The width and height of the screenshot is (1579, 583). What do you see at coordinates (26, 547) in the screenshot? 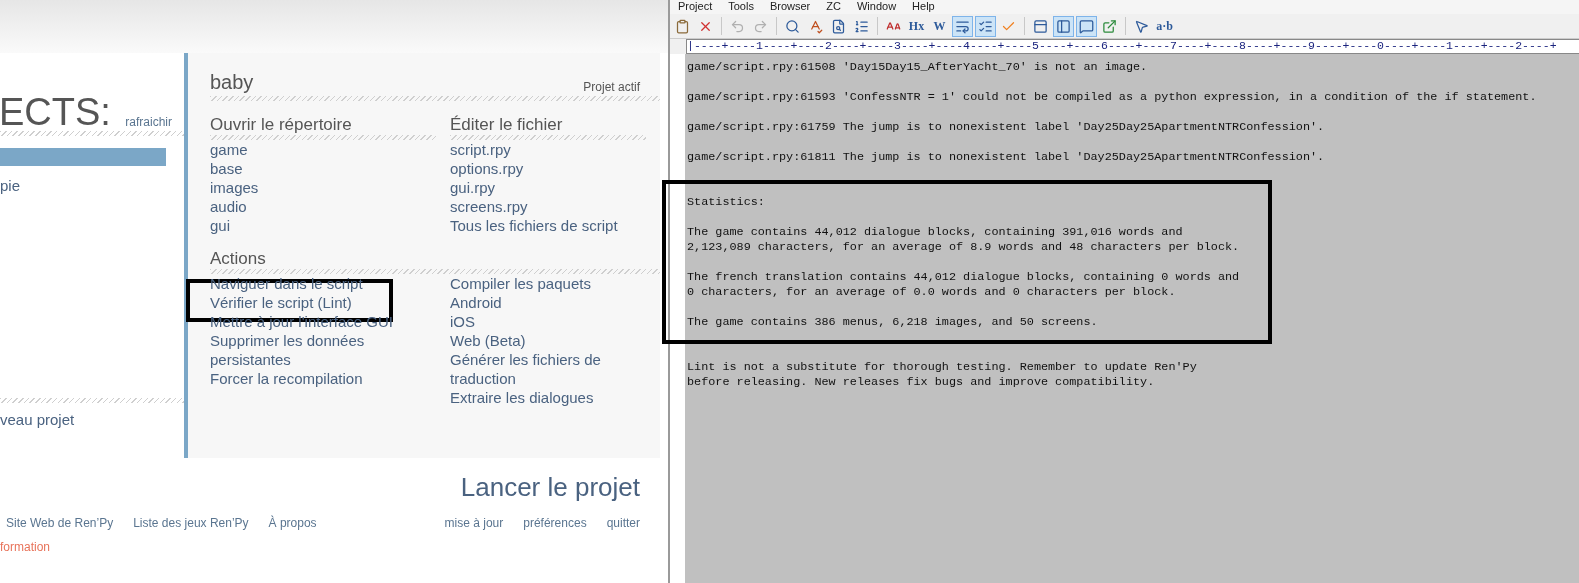
I see `notice-text: formation` at bounding box center [26, 547].